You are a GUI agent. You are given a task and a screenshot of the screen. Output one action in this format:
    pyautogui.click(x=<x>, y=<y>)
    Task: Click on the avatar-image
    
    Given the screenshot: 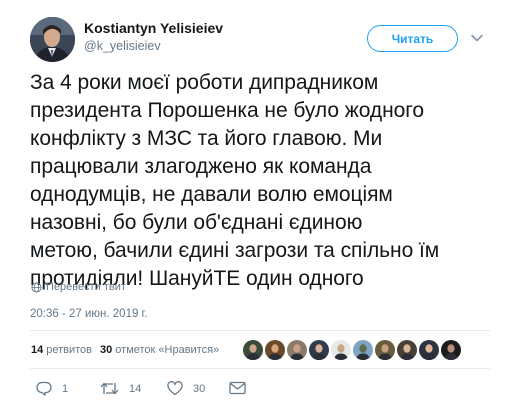 What is the action you would take?
    pyautogui.click(x=52, y=39)
    